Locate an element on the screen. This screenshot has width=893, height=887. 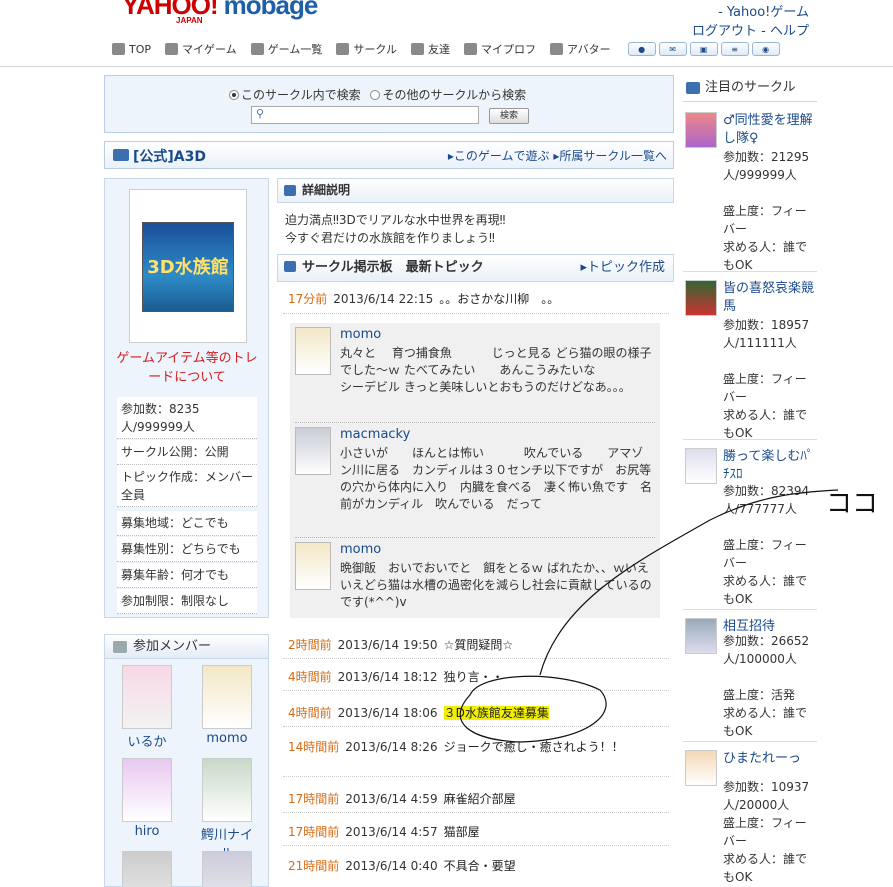
nav-top: TOP is located at coordinates (131, 49).